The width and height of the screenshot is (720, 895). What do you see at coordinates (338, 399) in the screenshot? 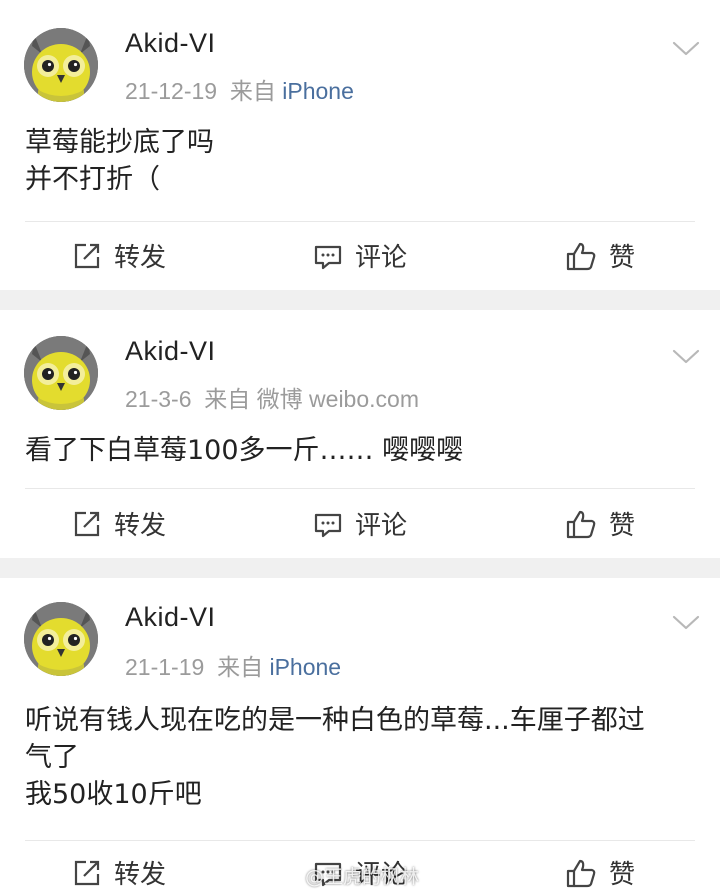
I see `post-source: 微博 weibo.com` at bounding box center [338, 399].